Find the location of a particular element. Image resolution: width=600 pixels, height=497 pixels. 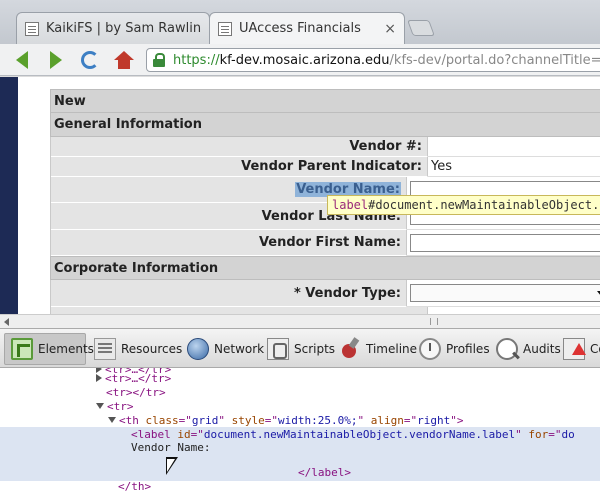

tab-label: Timeline is located at coordinates (392, 349).